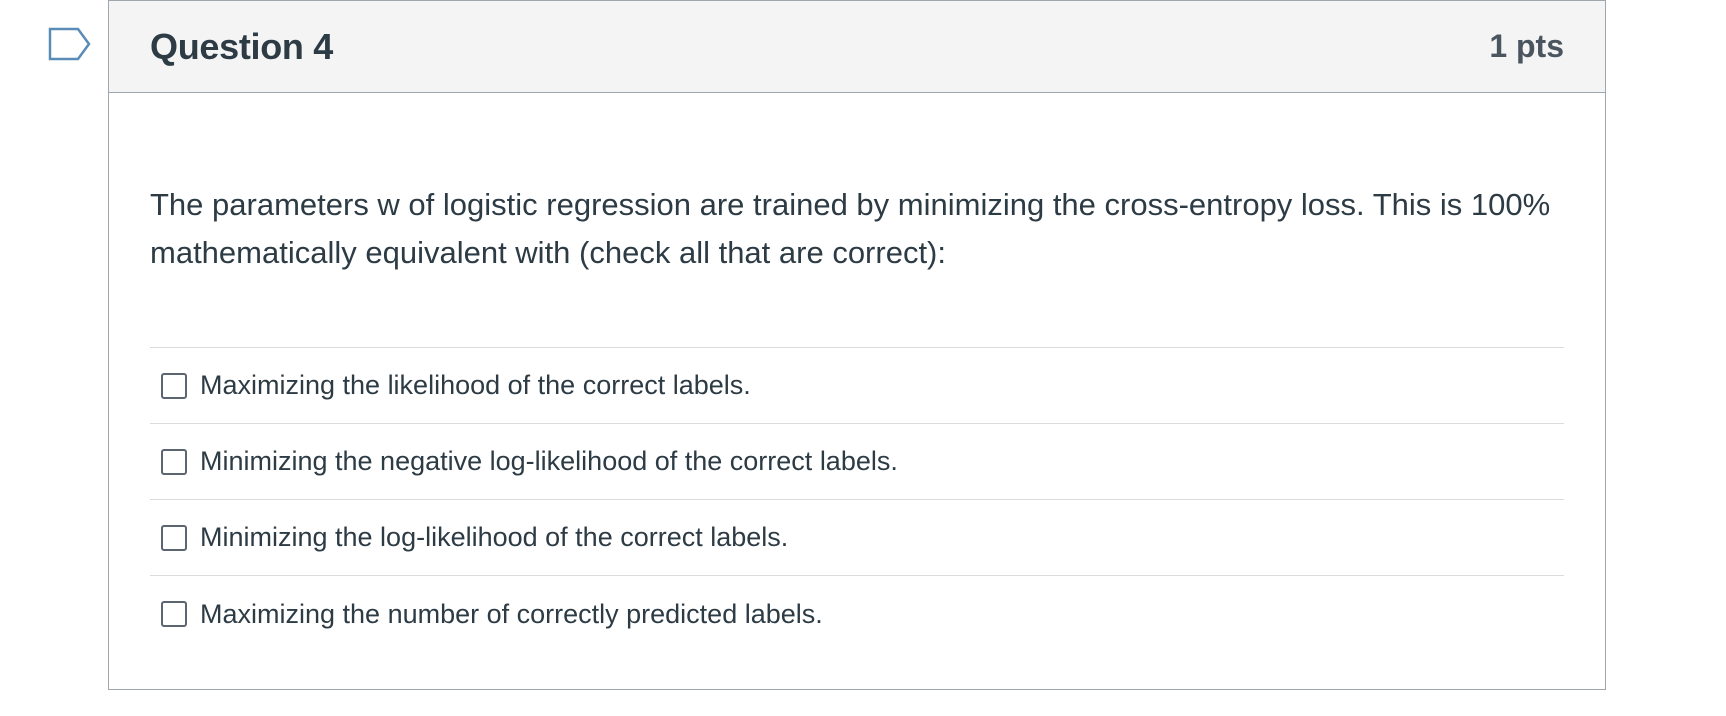 Image resolution: width=1726 pixels, height=716 pixels. What do you see at coordinates (857, 47) in the screenshot?
I see `question-header: Question 4 1 pts` at bounding box center [857, 47].